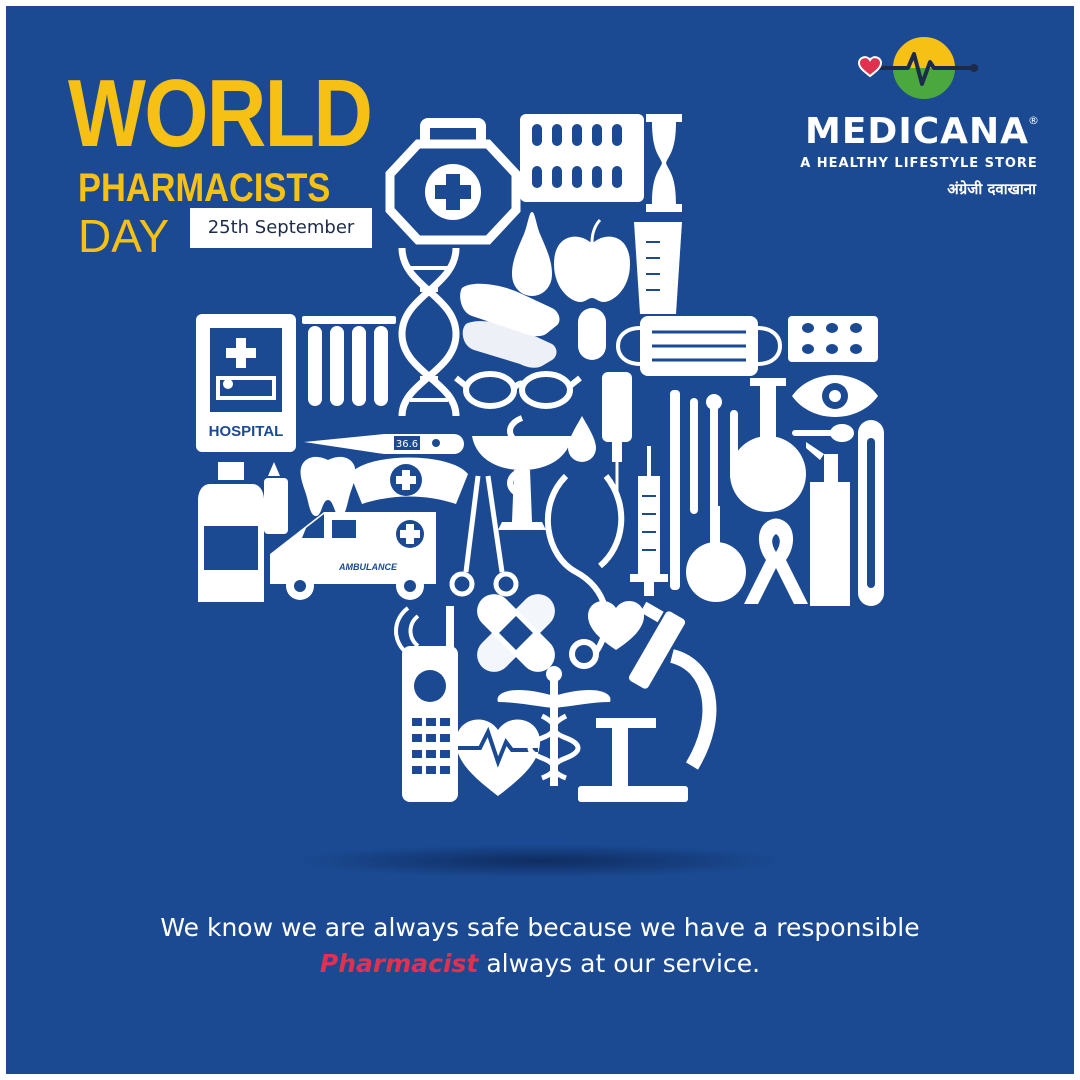  Describe the element at coordinates (716, 554) in the screenshot. I see `enema-bulb-icon` at that location.